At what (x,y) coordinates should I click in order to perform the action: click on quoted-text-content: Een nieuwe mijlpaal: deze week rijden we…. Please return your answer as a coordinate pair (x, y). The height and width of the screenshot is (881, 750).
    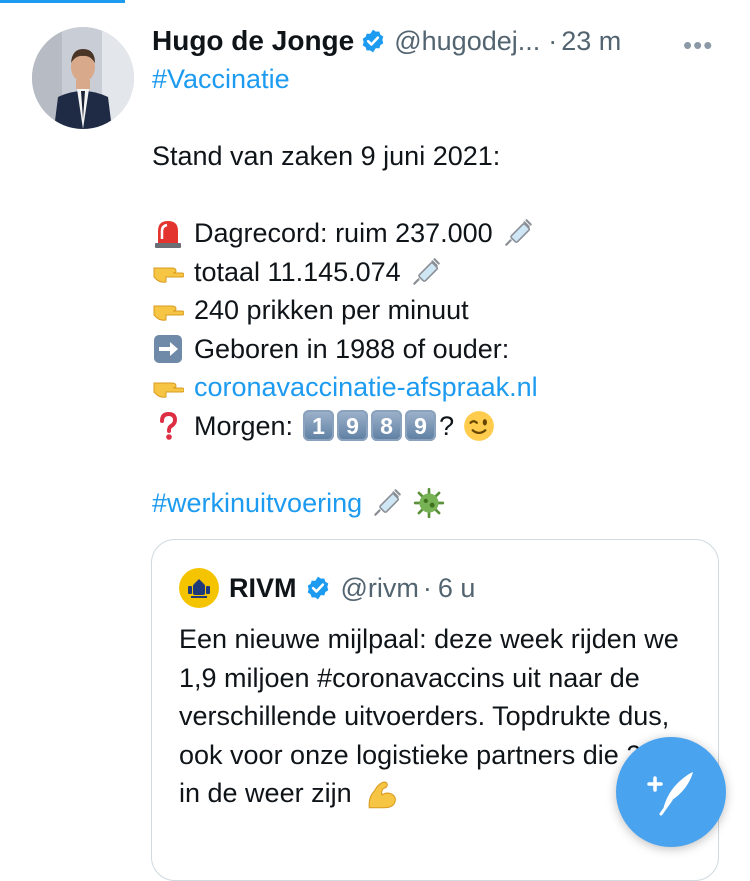
    Looking at the image, I should click on (429, 716).